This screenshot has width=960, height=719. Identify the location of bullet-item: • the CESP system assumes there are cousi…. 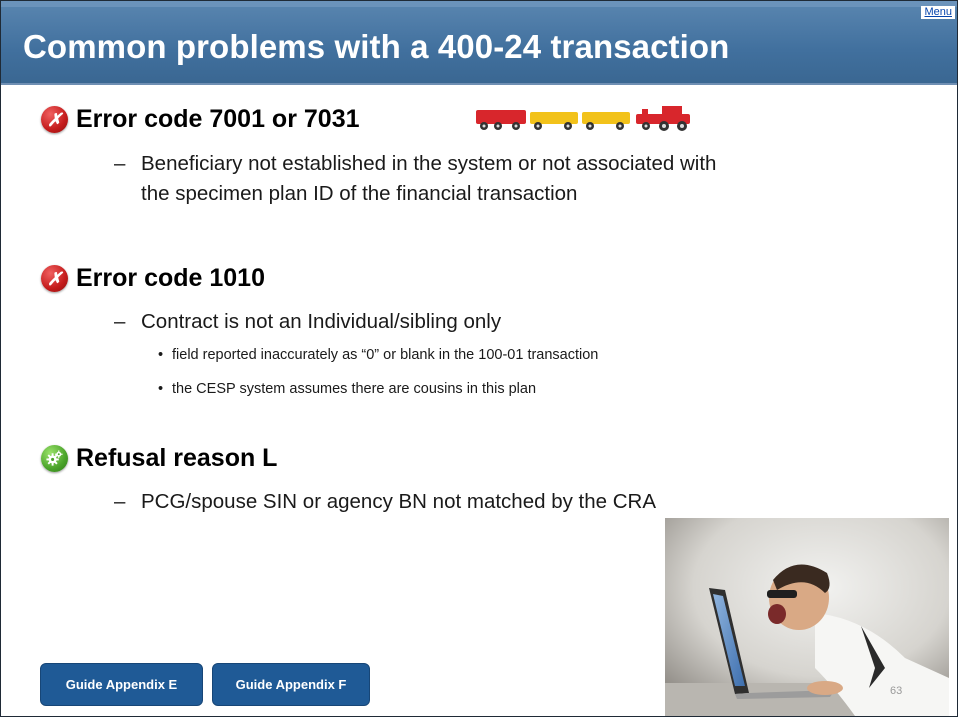
(347, 389).